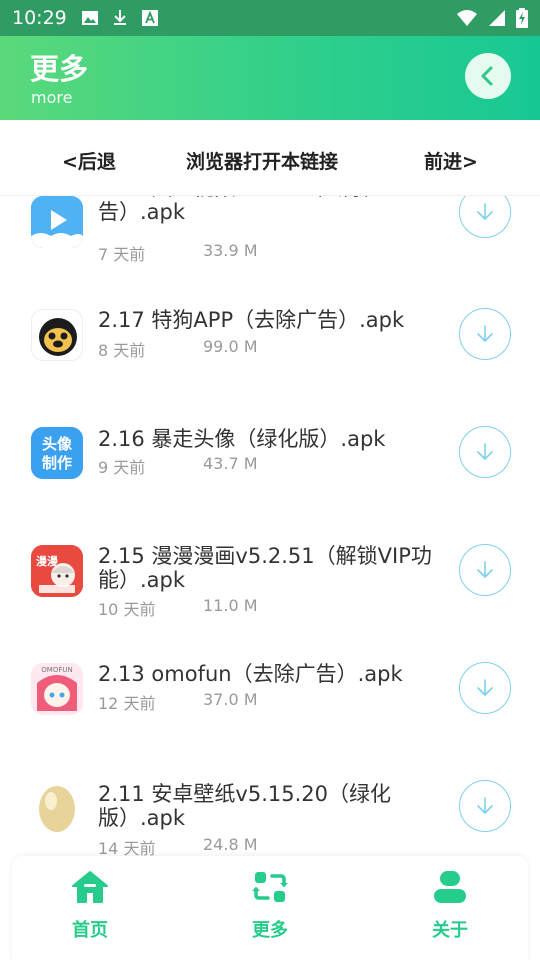 The height and width of the screenshot is (960, 540). Describe the element at coordinates (522, 18) in the screenshot. I see `battery-icon` at that location.